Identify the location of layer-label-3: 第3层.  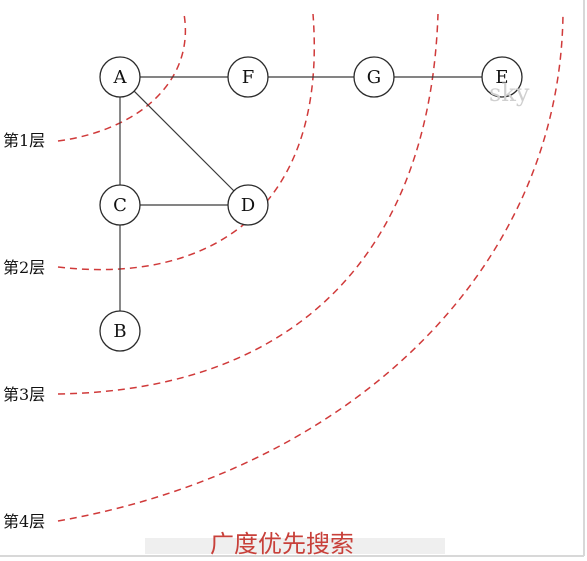
(24, 394).